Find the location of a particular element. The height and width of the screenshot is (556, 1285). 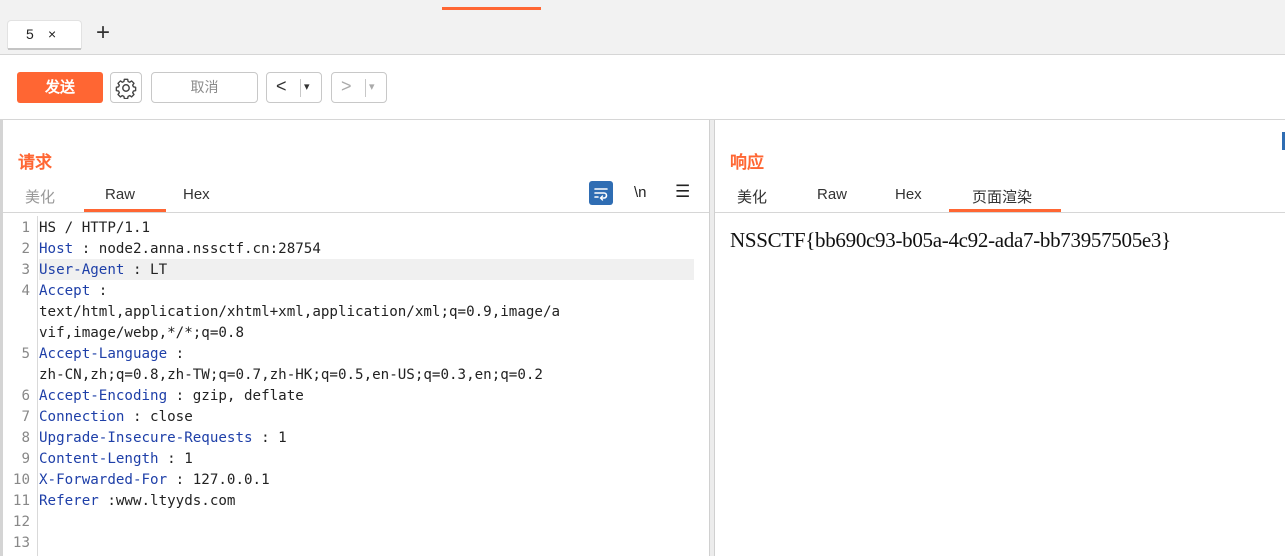

line-code: vif,image/webp,*/*;q=0.8 is located at coordinates (141, 333).